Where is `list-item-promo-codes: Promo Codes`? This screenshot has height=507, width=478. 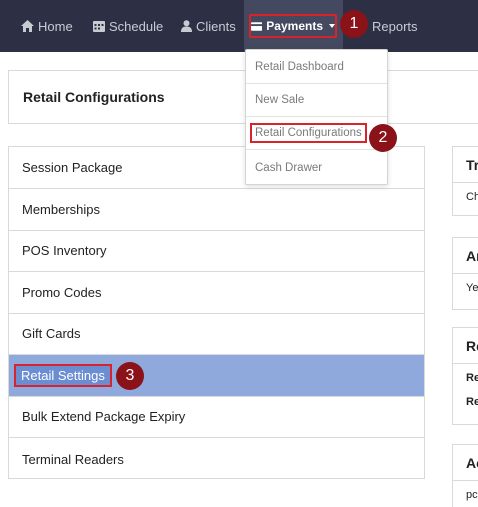
list-item-promo-codes: Promo Codes is located at coordinates (216, 293).